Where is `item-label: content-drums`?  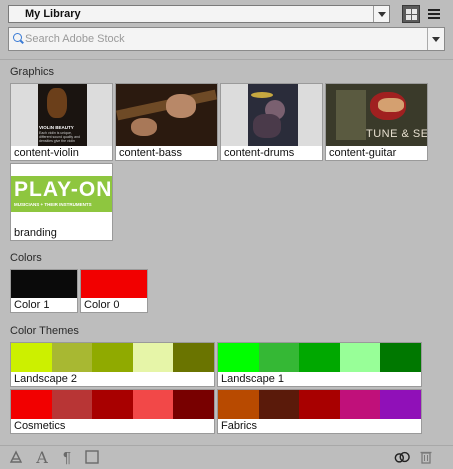 item-label: content-drums is located at coordinates (259, 153).